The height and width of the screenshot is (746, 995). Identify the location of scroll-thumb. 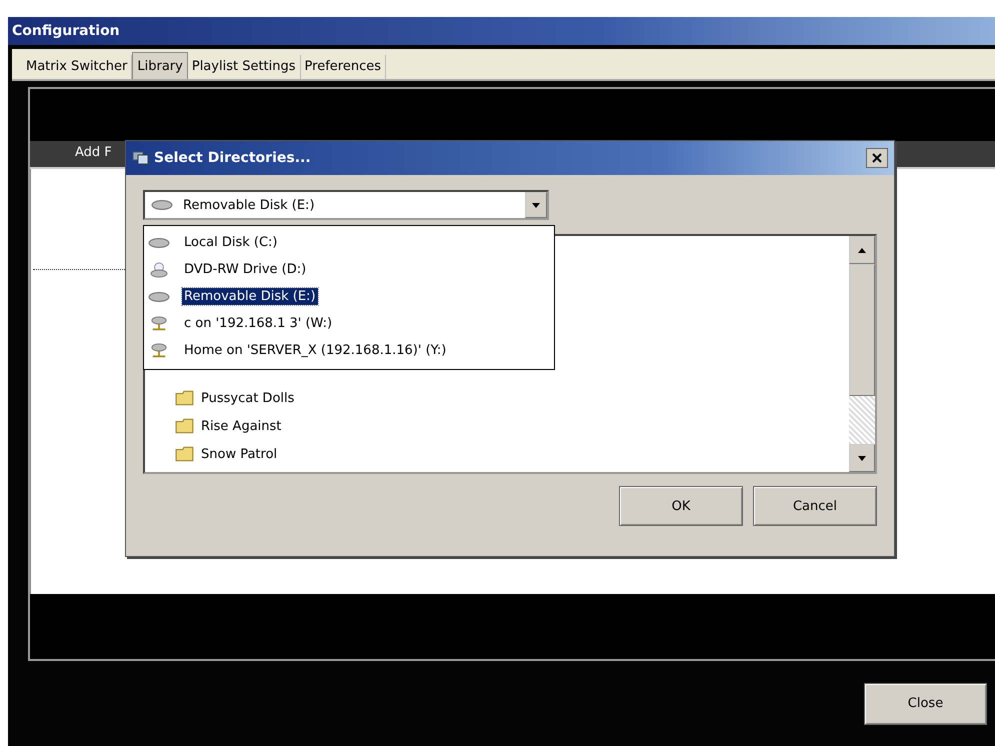
(862, 330).